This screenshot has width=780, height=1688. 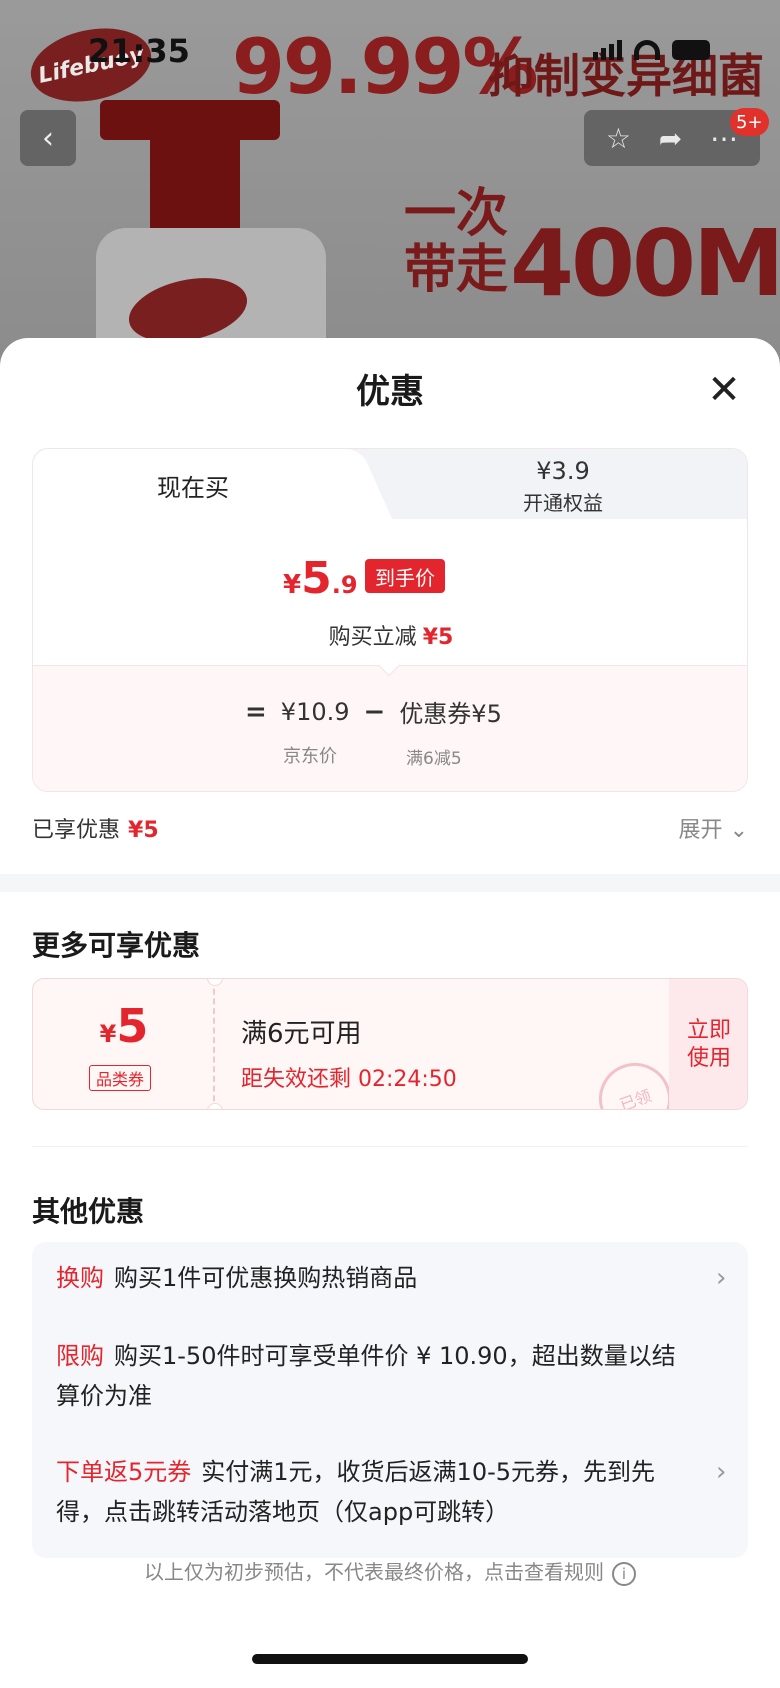 I want to click on other-discount-item: 换购 购买1件可优惠换购热销商品 ›, so click(x=391, y=1278).